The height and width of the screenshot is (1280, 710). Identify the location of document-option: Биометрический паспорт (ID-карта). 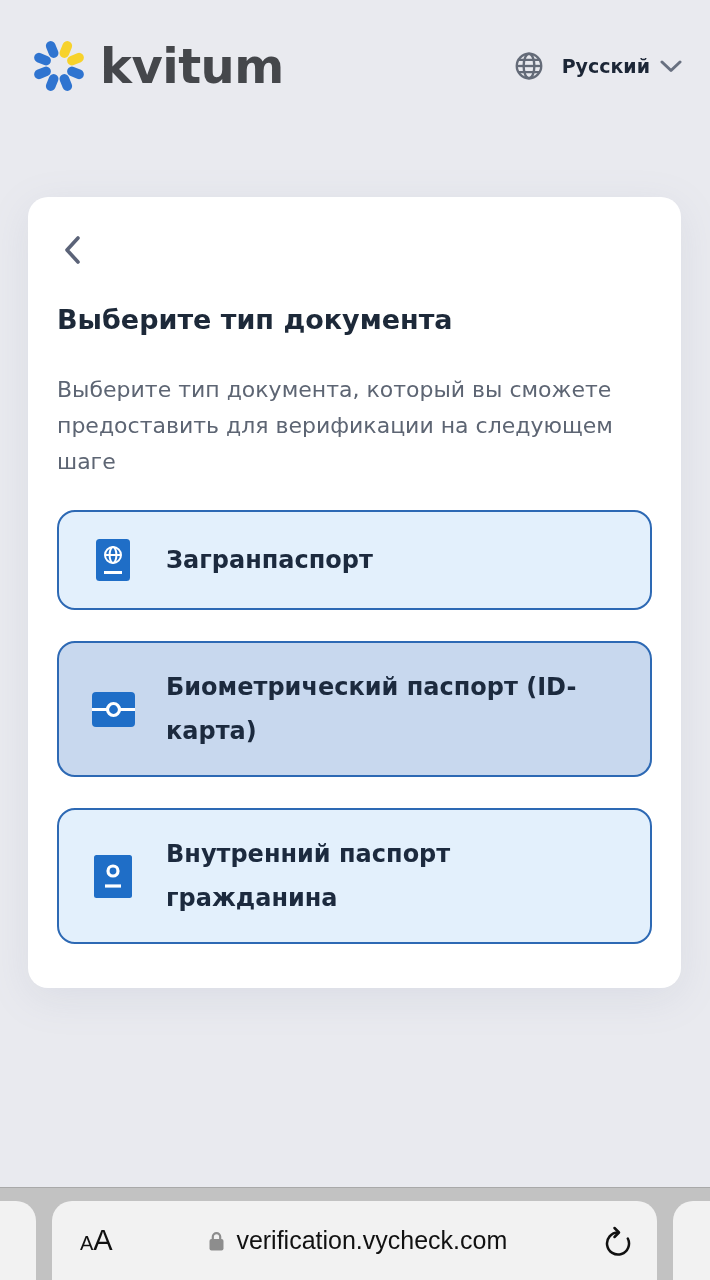
(354, 709).